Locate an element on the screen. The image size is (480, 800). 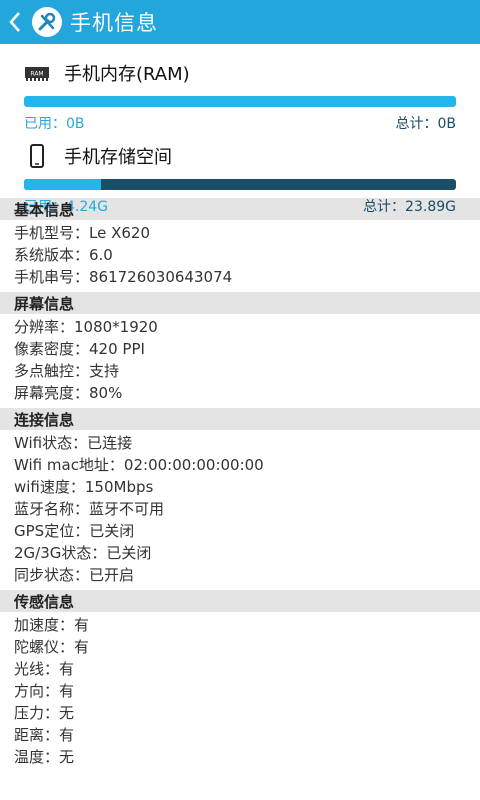
info-row: 同步状态：已开启 is located at coordinates (74, 575).